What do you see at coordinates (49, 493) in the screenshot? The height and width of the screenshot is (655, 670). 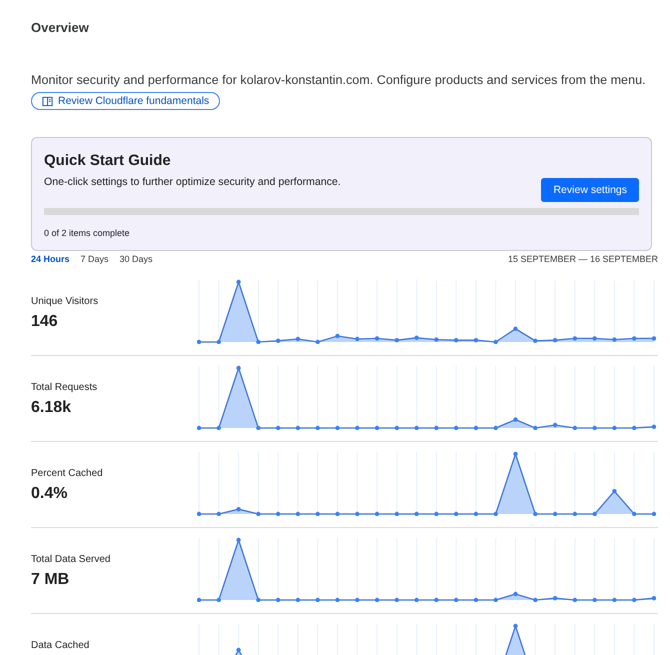 I see `metric-value: 0.4%` at bounding box center [49, 493].